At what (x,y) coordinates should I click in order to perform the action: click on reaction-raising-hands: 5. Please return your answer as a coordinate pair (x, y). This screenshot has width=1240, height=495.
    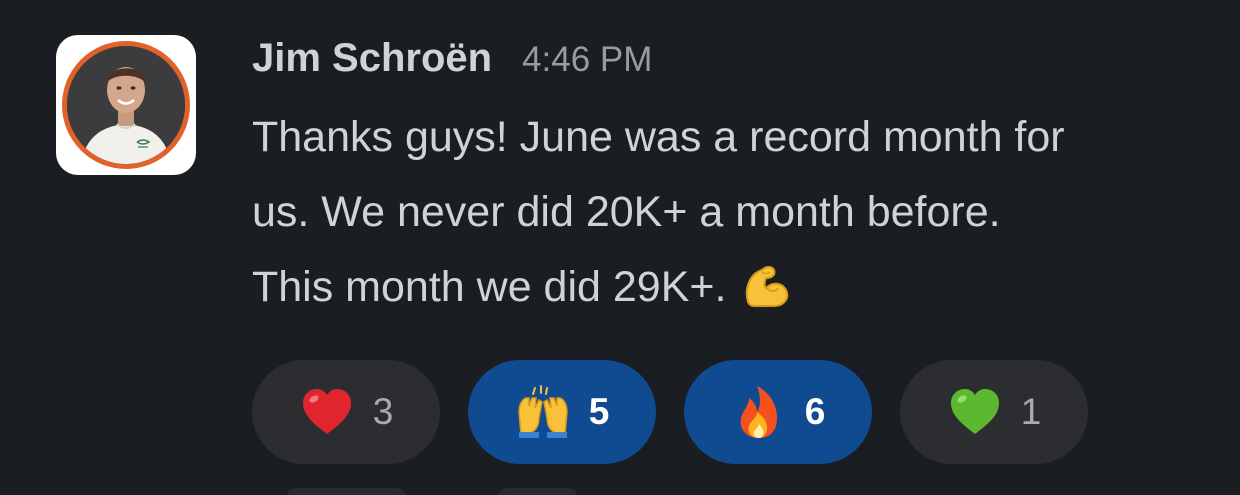
    Looking at the image, I should click on (562, 412).